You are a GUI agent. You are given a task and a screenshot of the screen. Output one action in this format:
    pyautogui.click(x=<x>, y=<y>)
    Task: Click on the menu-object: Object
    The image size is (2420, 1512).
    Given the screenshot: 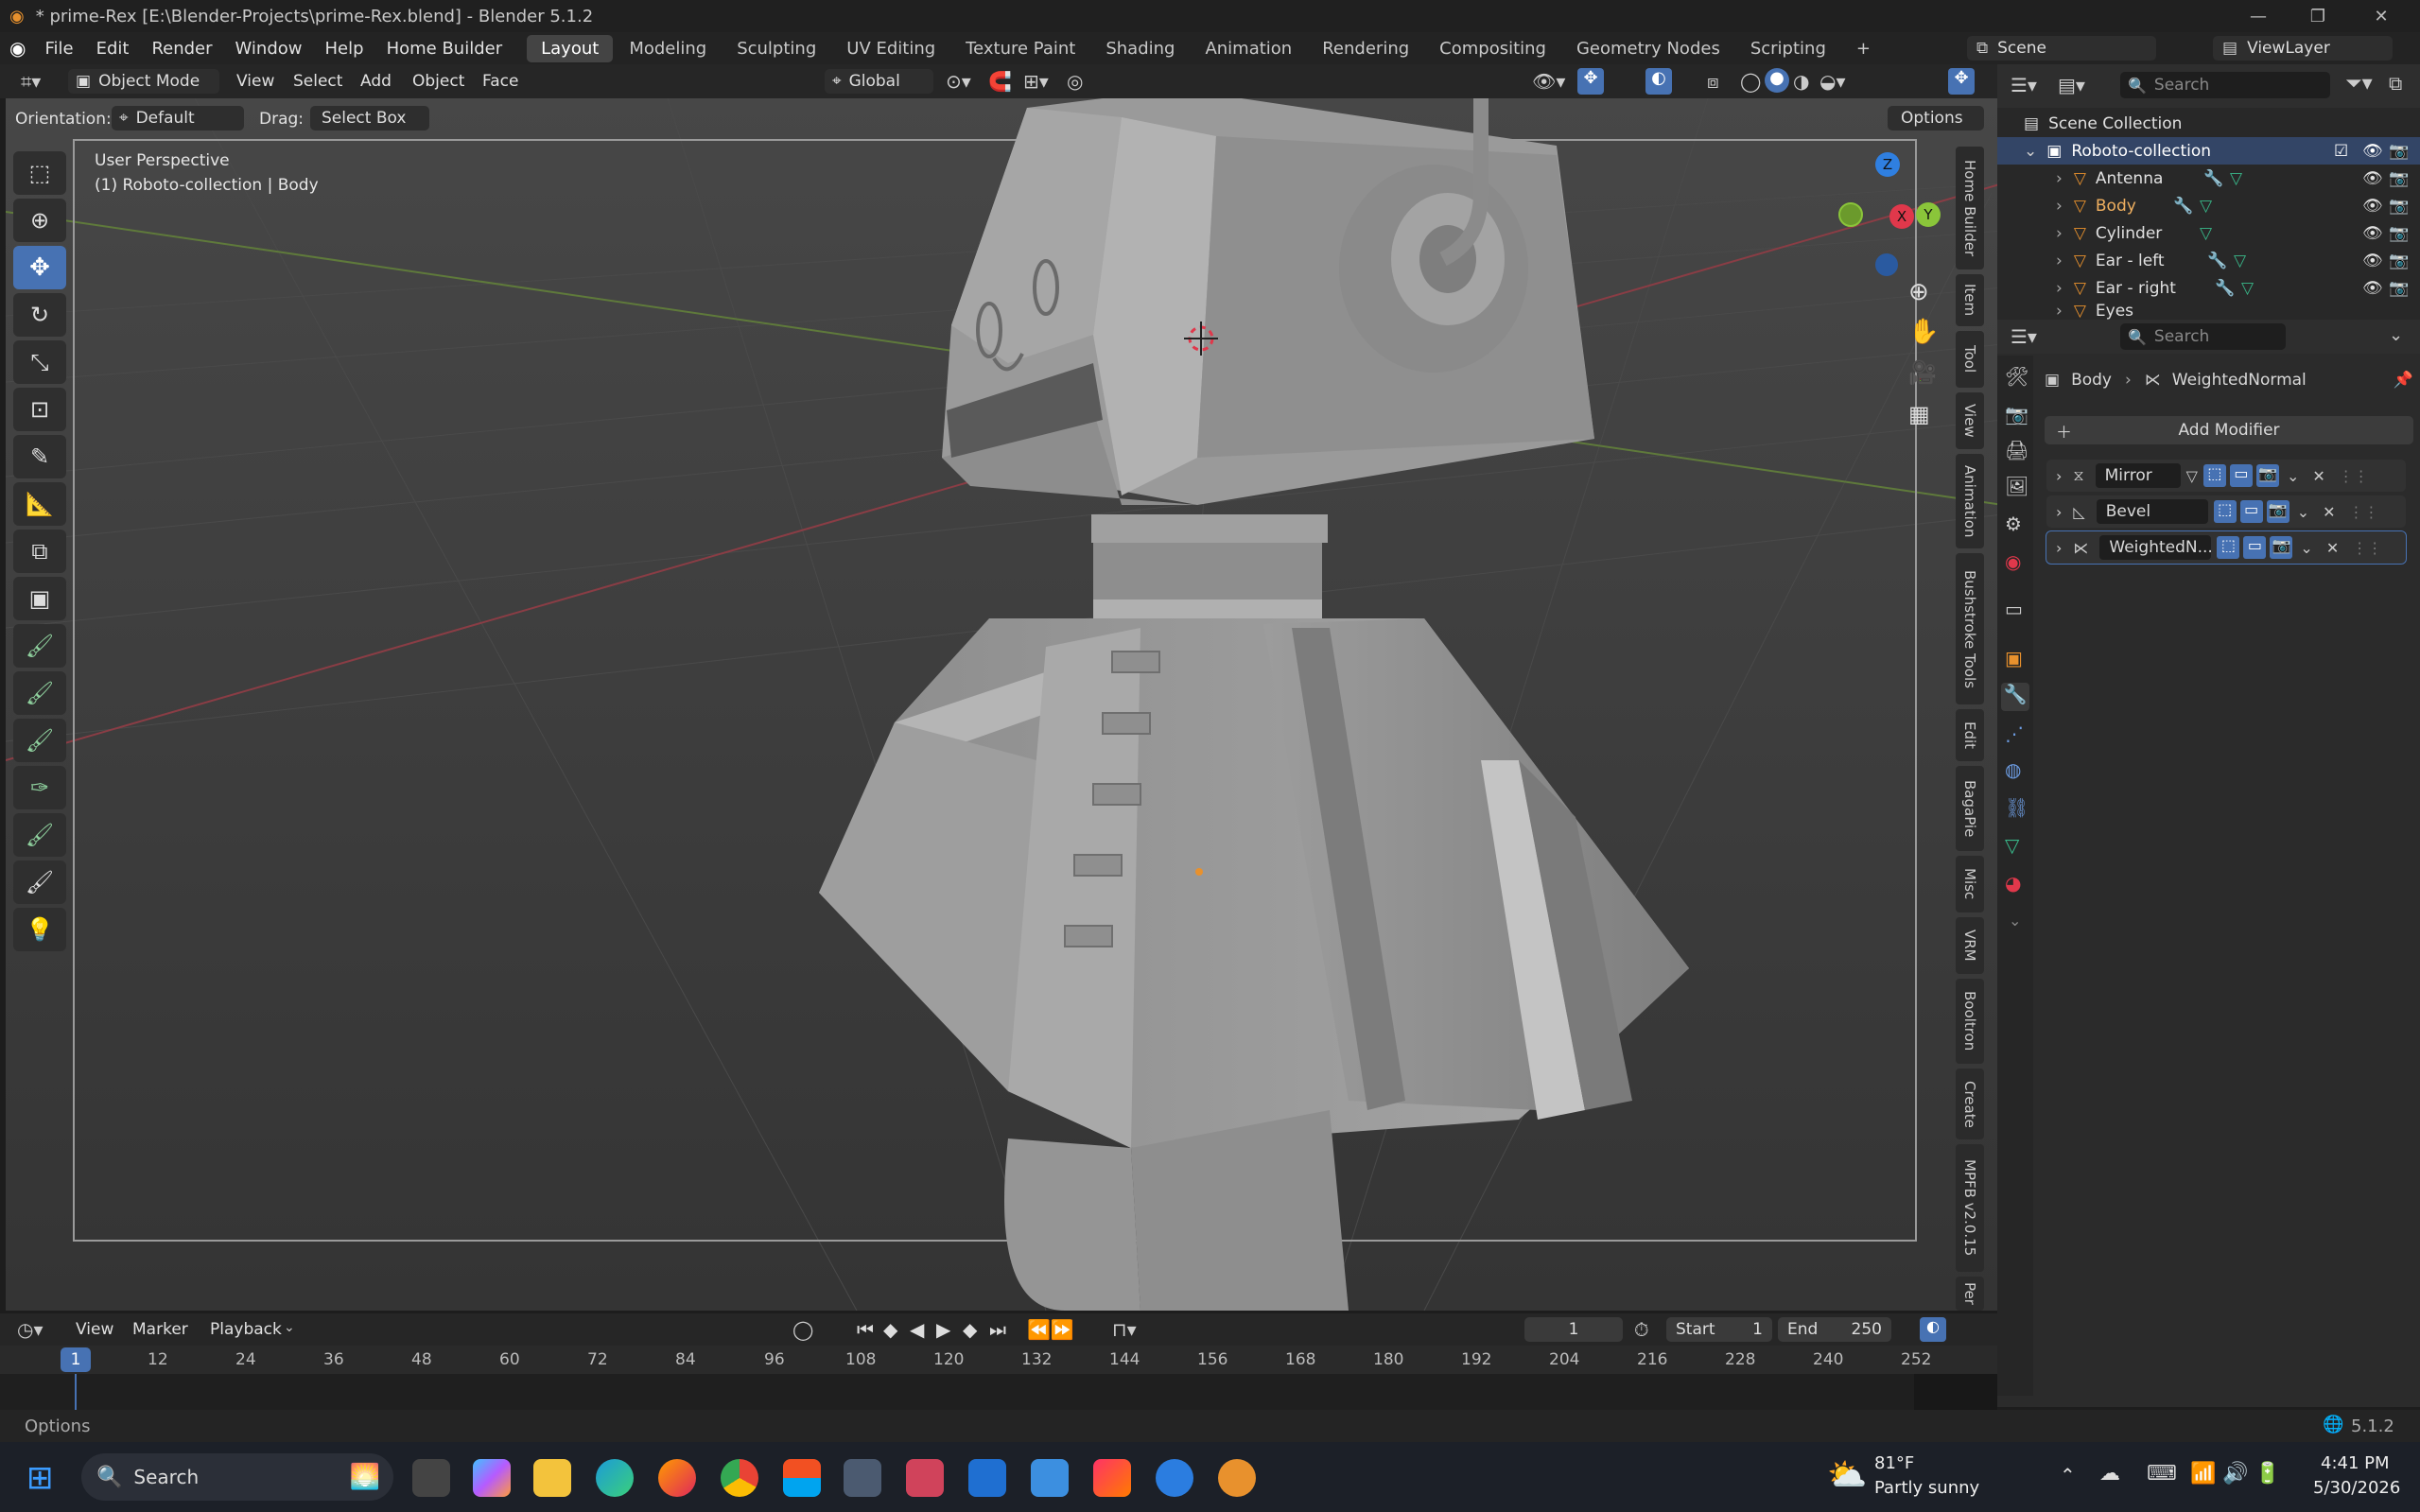 What is the action you would take?
    pyautogui.click(x=438, y=81)
    